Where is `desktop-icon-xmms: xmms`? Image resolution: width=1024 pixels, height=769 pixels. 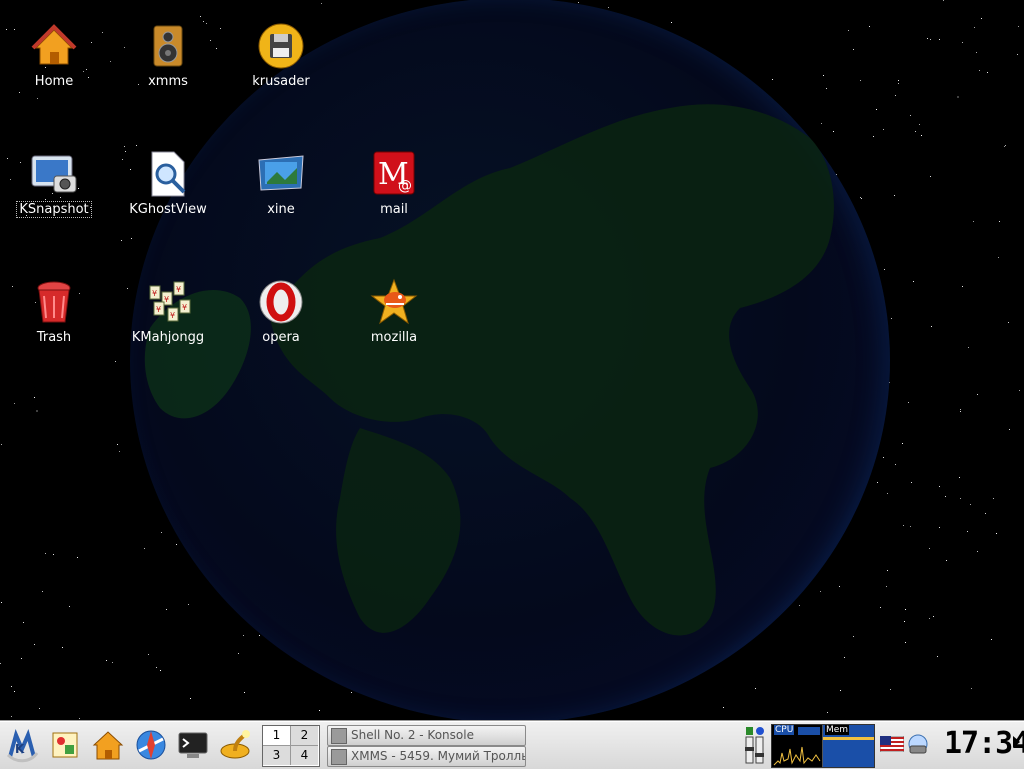 desktop-icon-xmms: xmms is located at coordinates (168, 55).